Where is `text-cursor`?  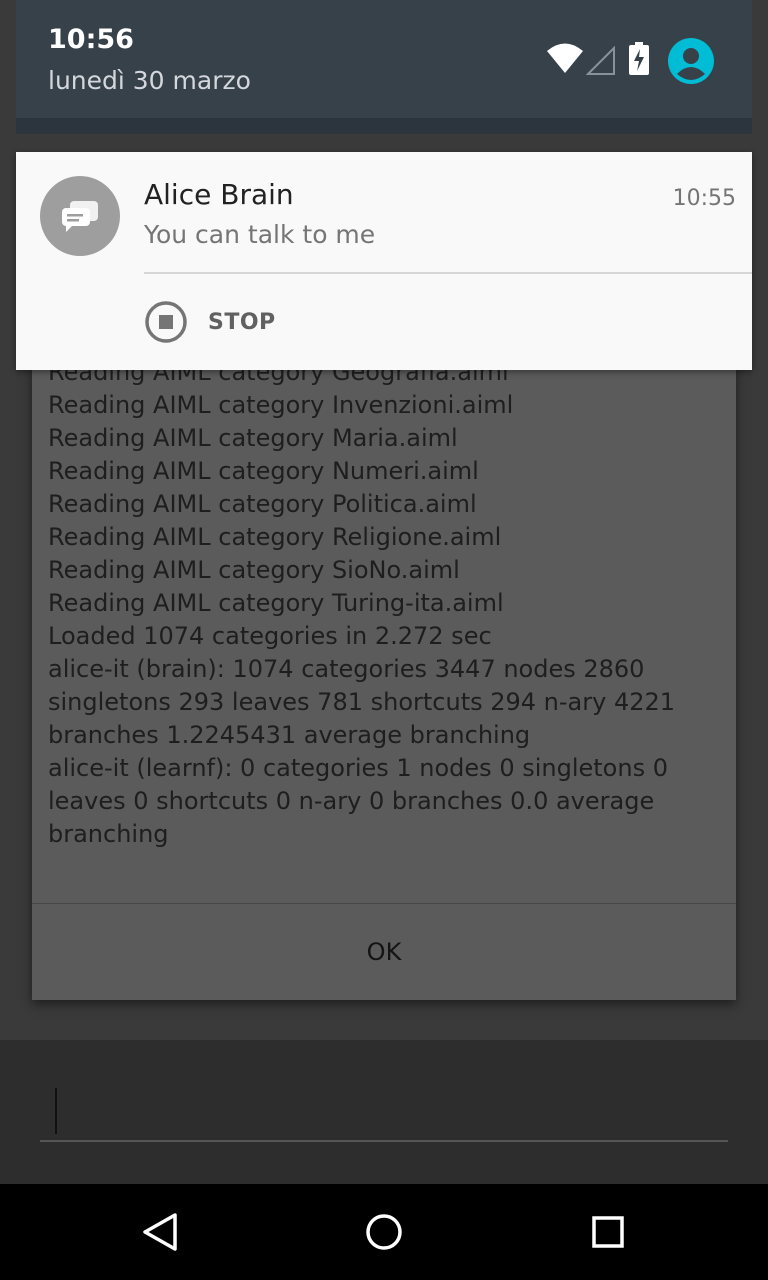
text-cursor is located at coordinates (56, 1111).